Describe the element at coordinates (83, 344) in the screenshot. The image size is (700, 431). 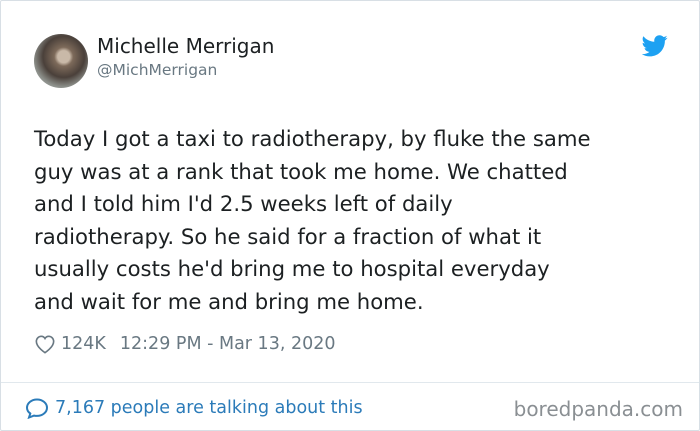
I see `like-count: 124K` at that location.